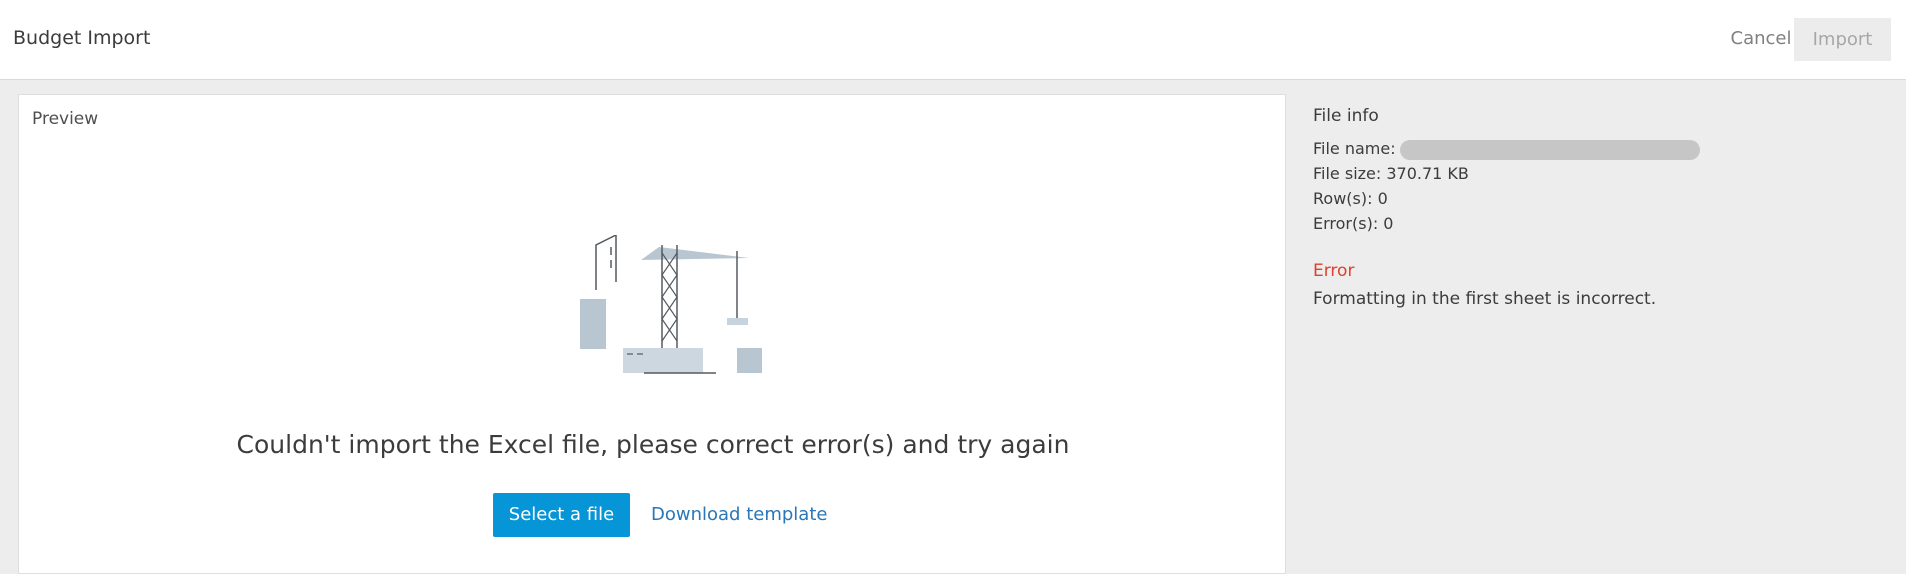  Describe the element at coordinates (1354, 148) in the screenshot. I see `file-name-label: File name:` at that location.